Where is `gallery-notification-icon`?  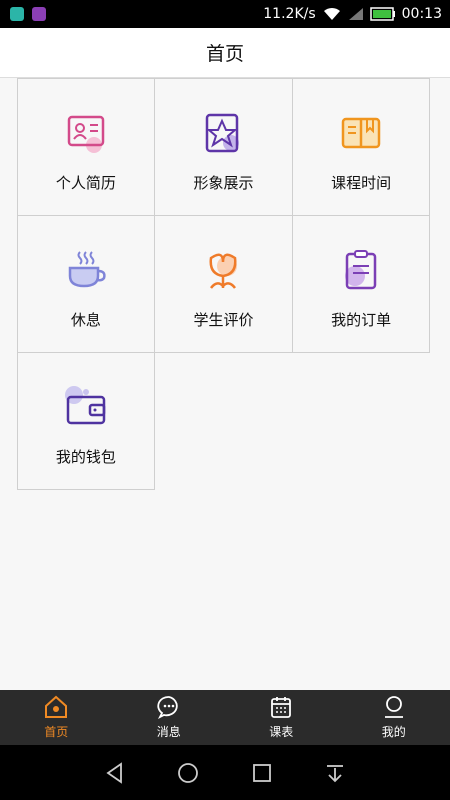 gallery-notification-icon is located at coordinates (39, 14).